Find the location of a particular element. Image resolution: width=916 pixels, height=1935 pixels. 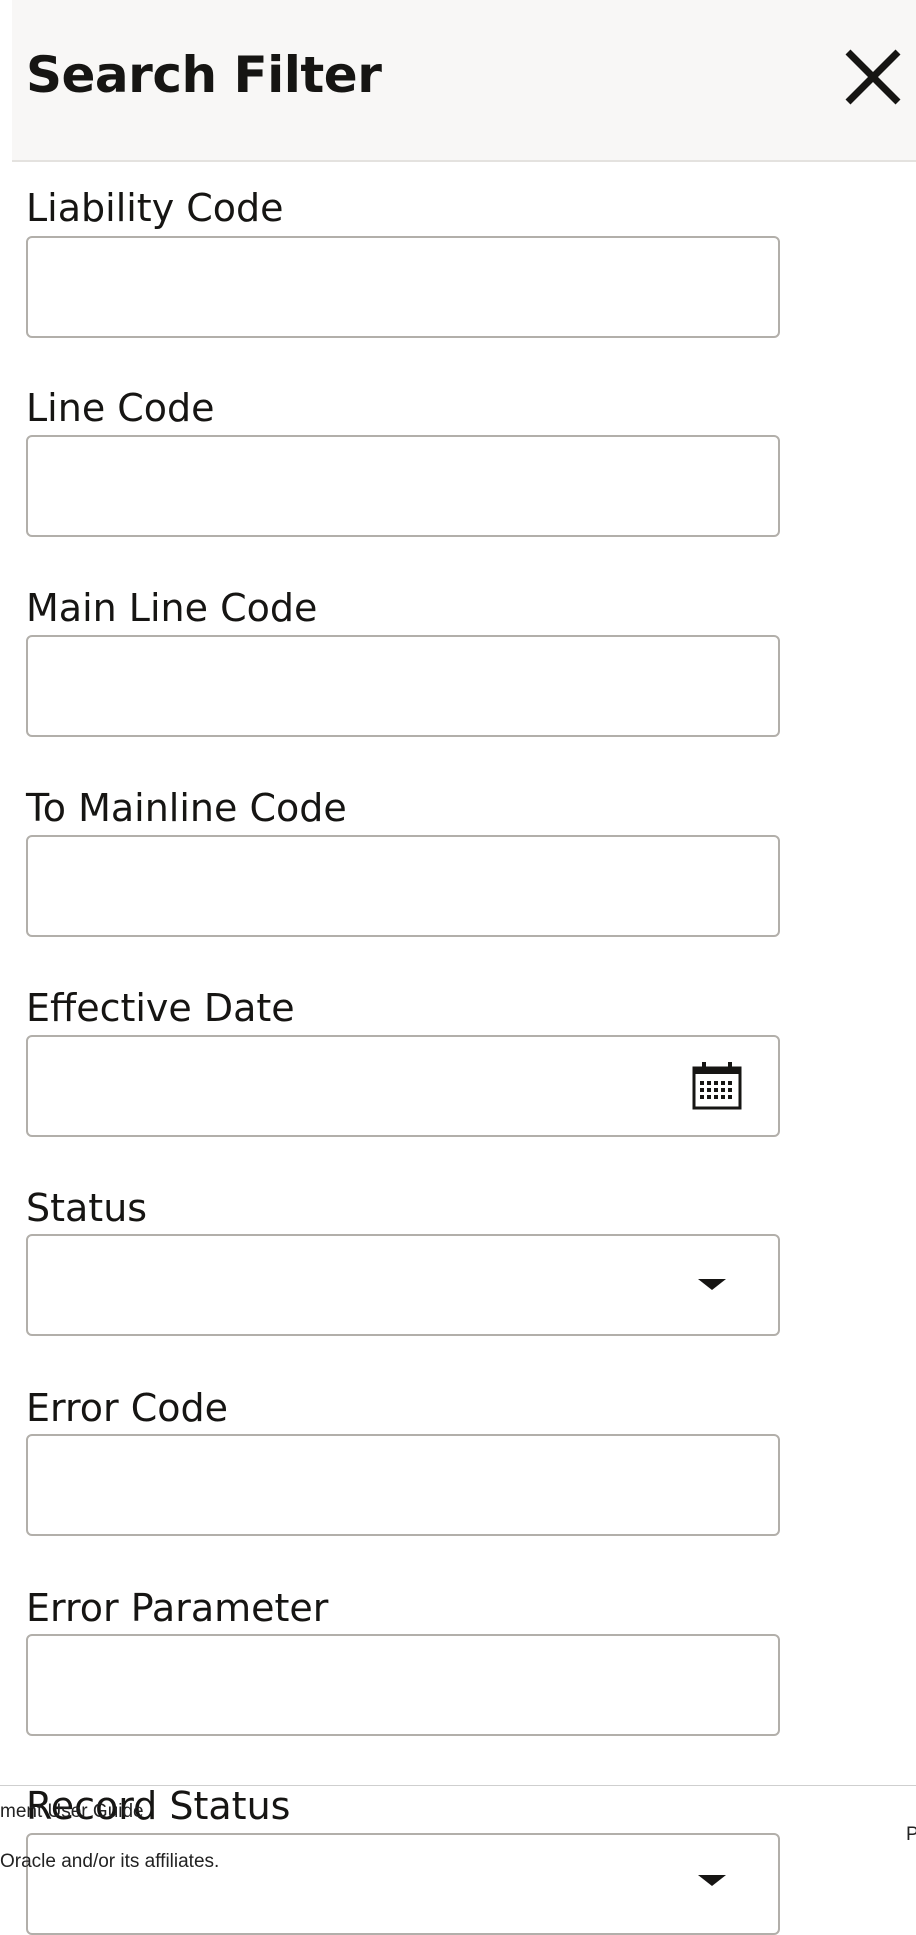

footer-copyright: Oracle and/or its affiliates. is located at coordinates (110, 1861).